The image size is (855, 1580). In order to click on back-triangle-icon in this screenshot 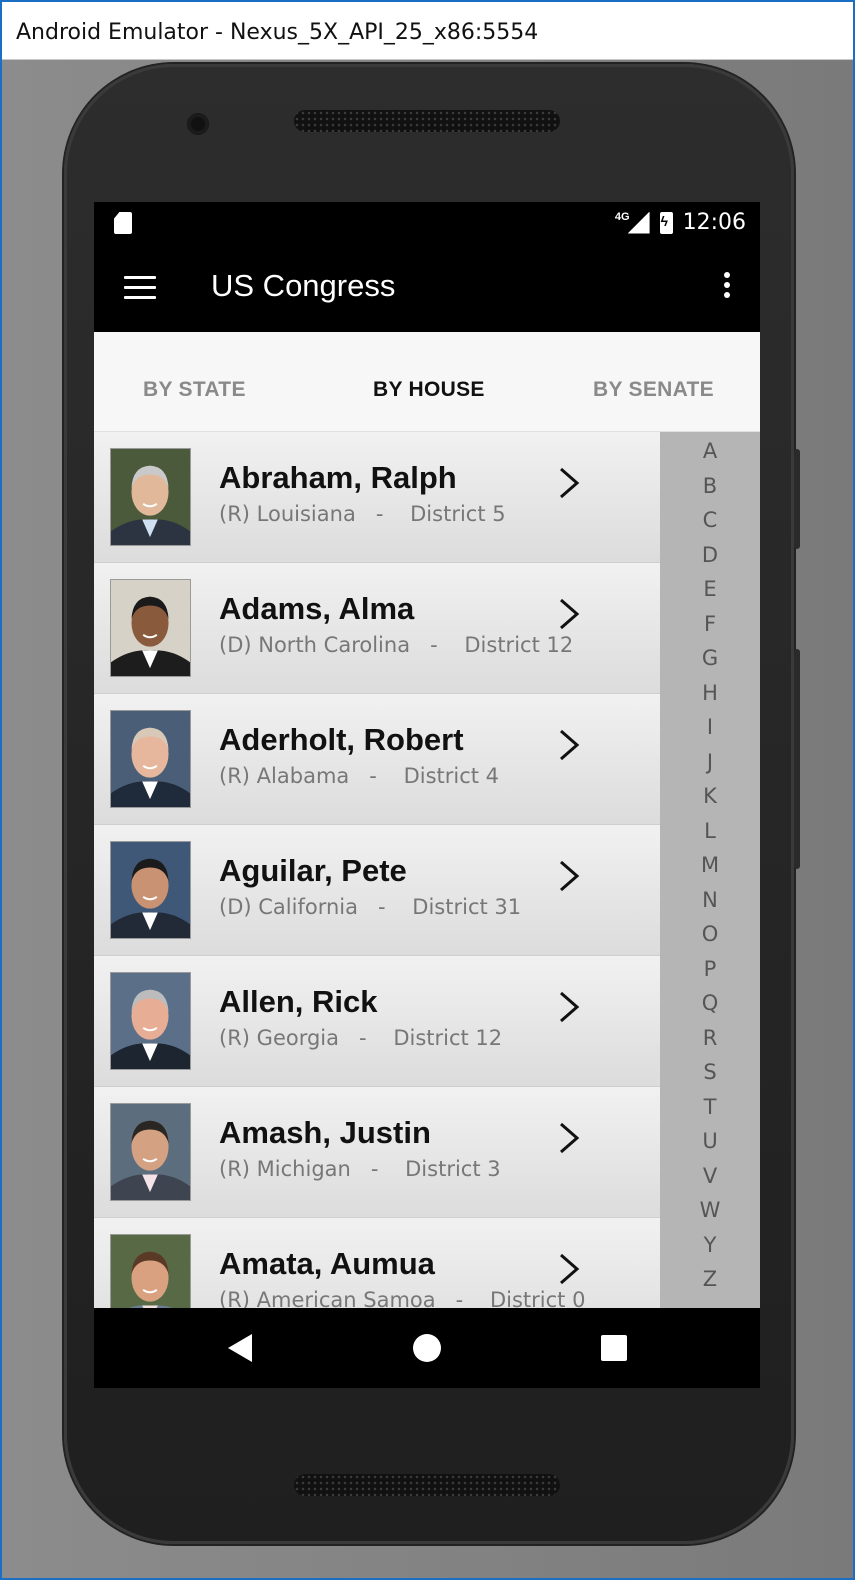, I will do `click(240, 1348)`.